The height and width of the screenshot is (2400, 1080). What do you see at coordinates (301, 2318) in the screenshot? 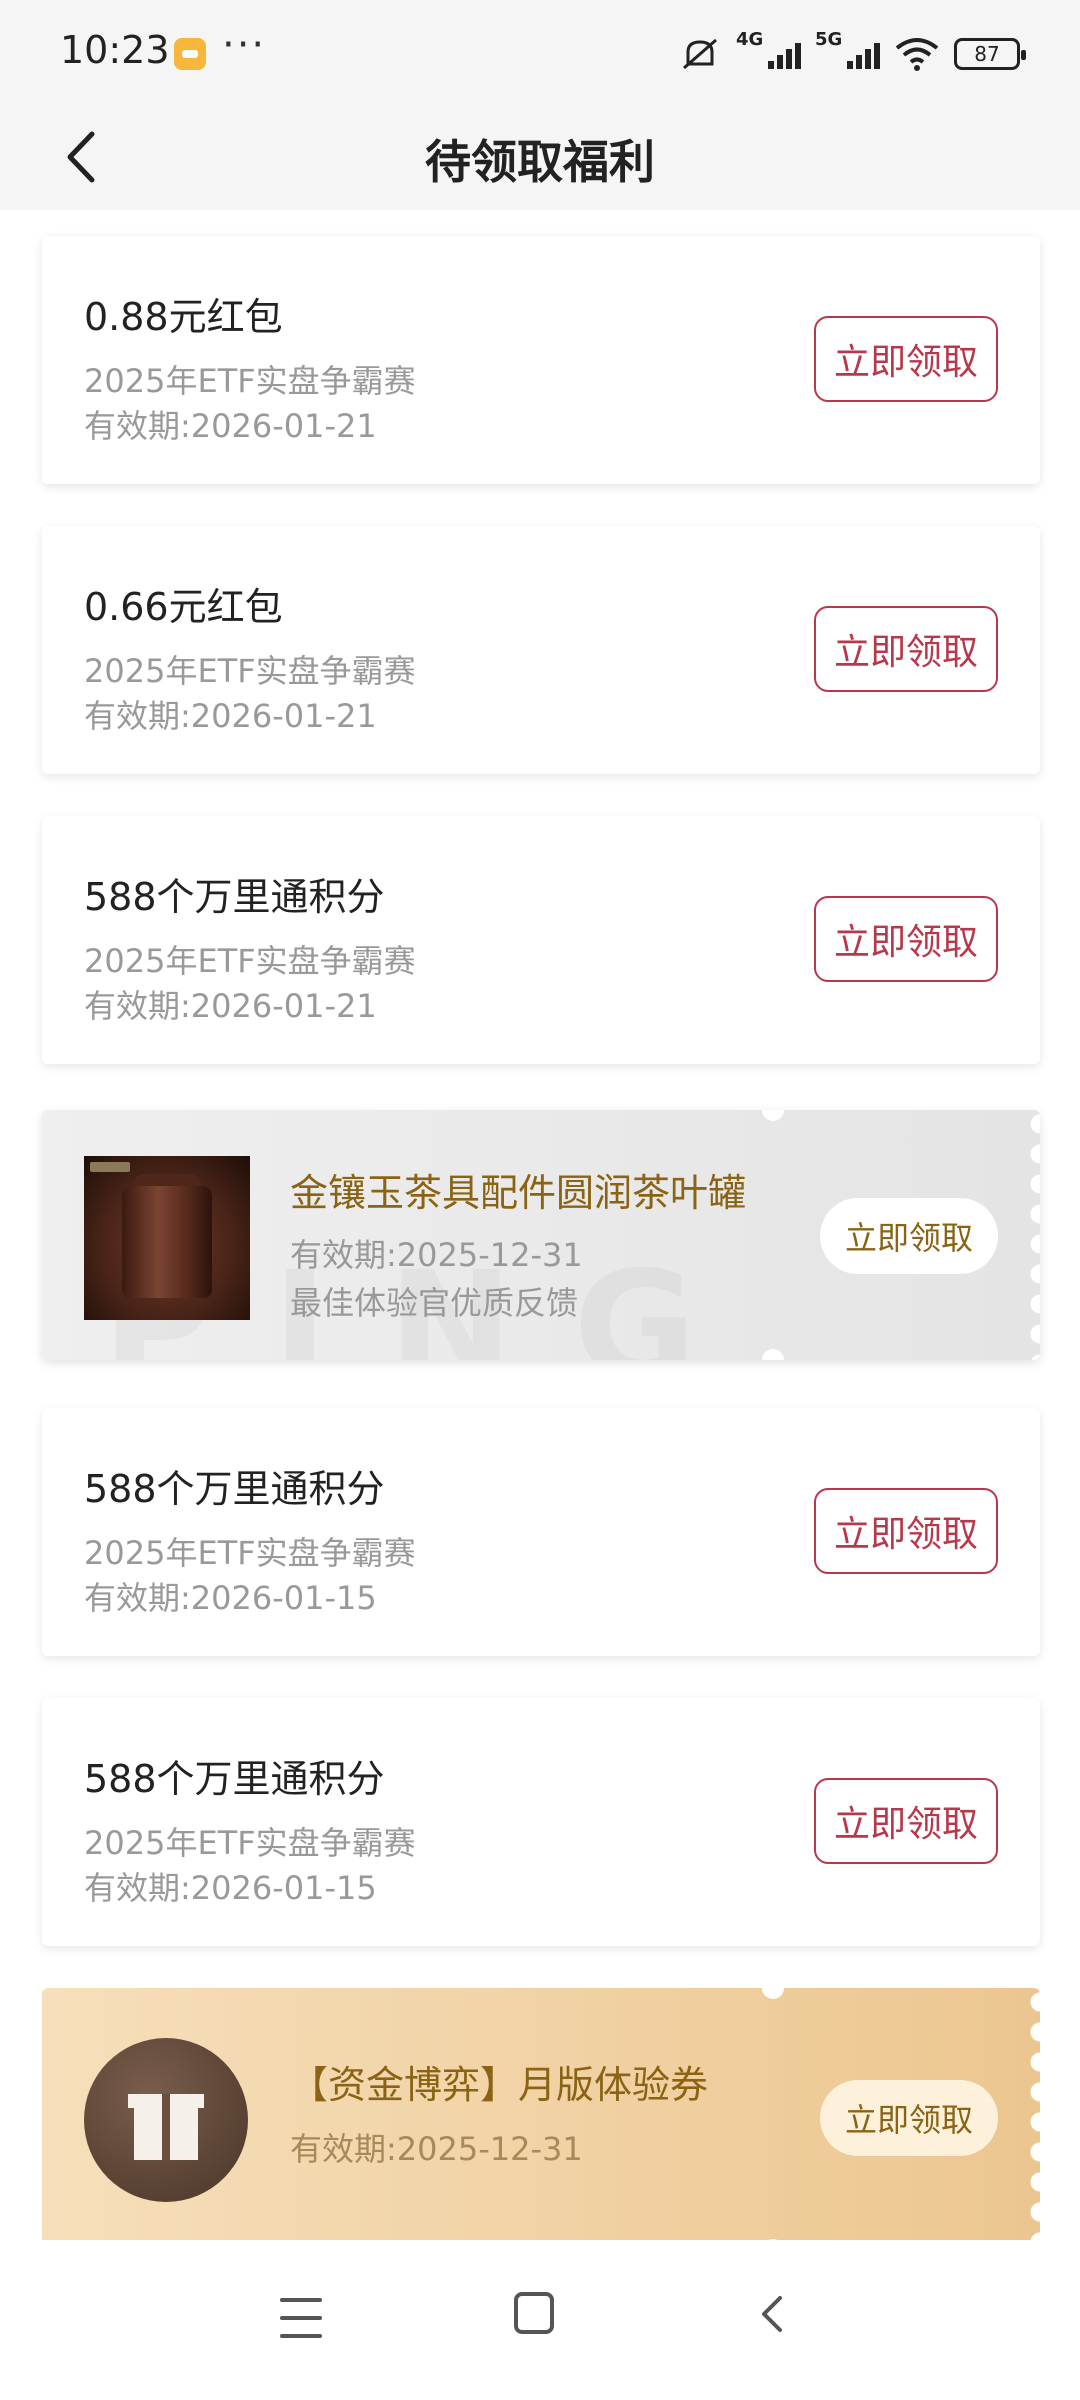
I see `recent-apps-icon` at bounding box center [301, 2318].